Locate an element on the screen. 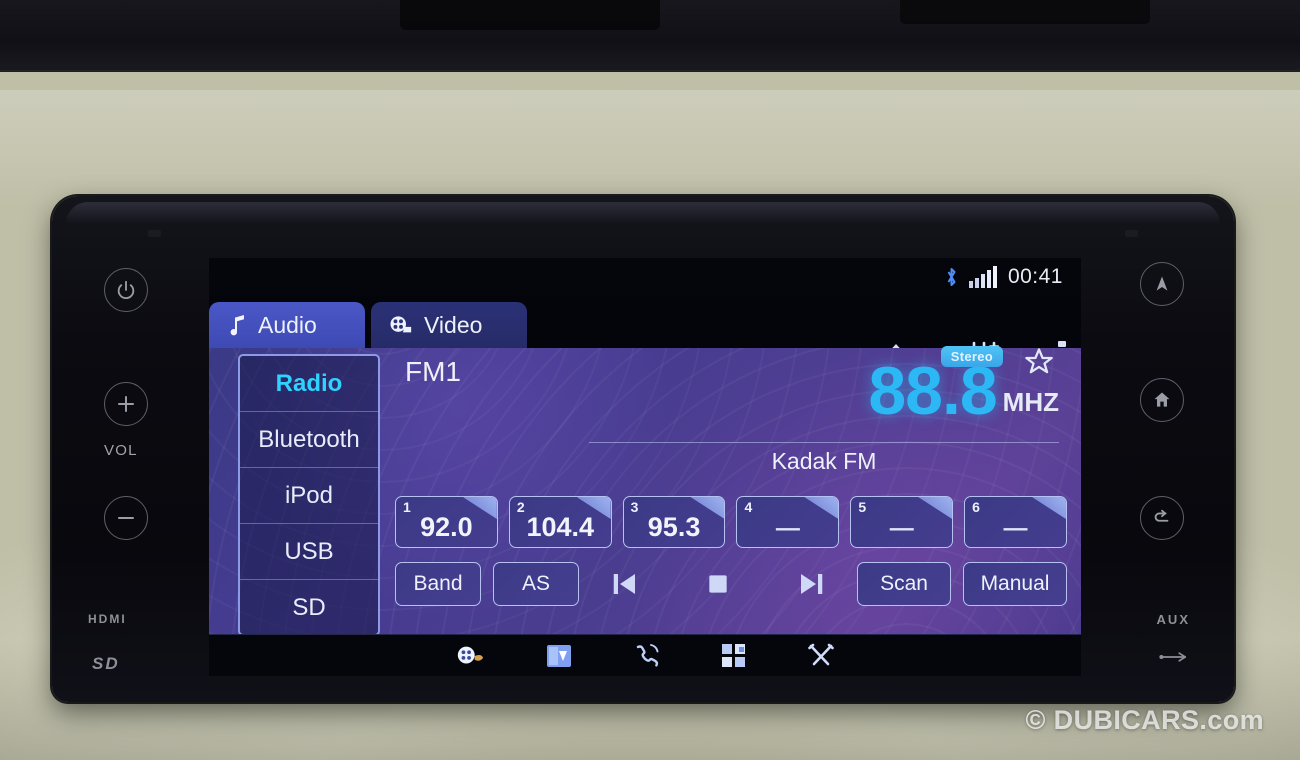  source-list: Radio Bluetooth iPod USB SD is located at coordinates (309, 495).